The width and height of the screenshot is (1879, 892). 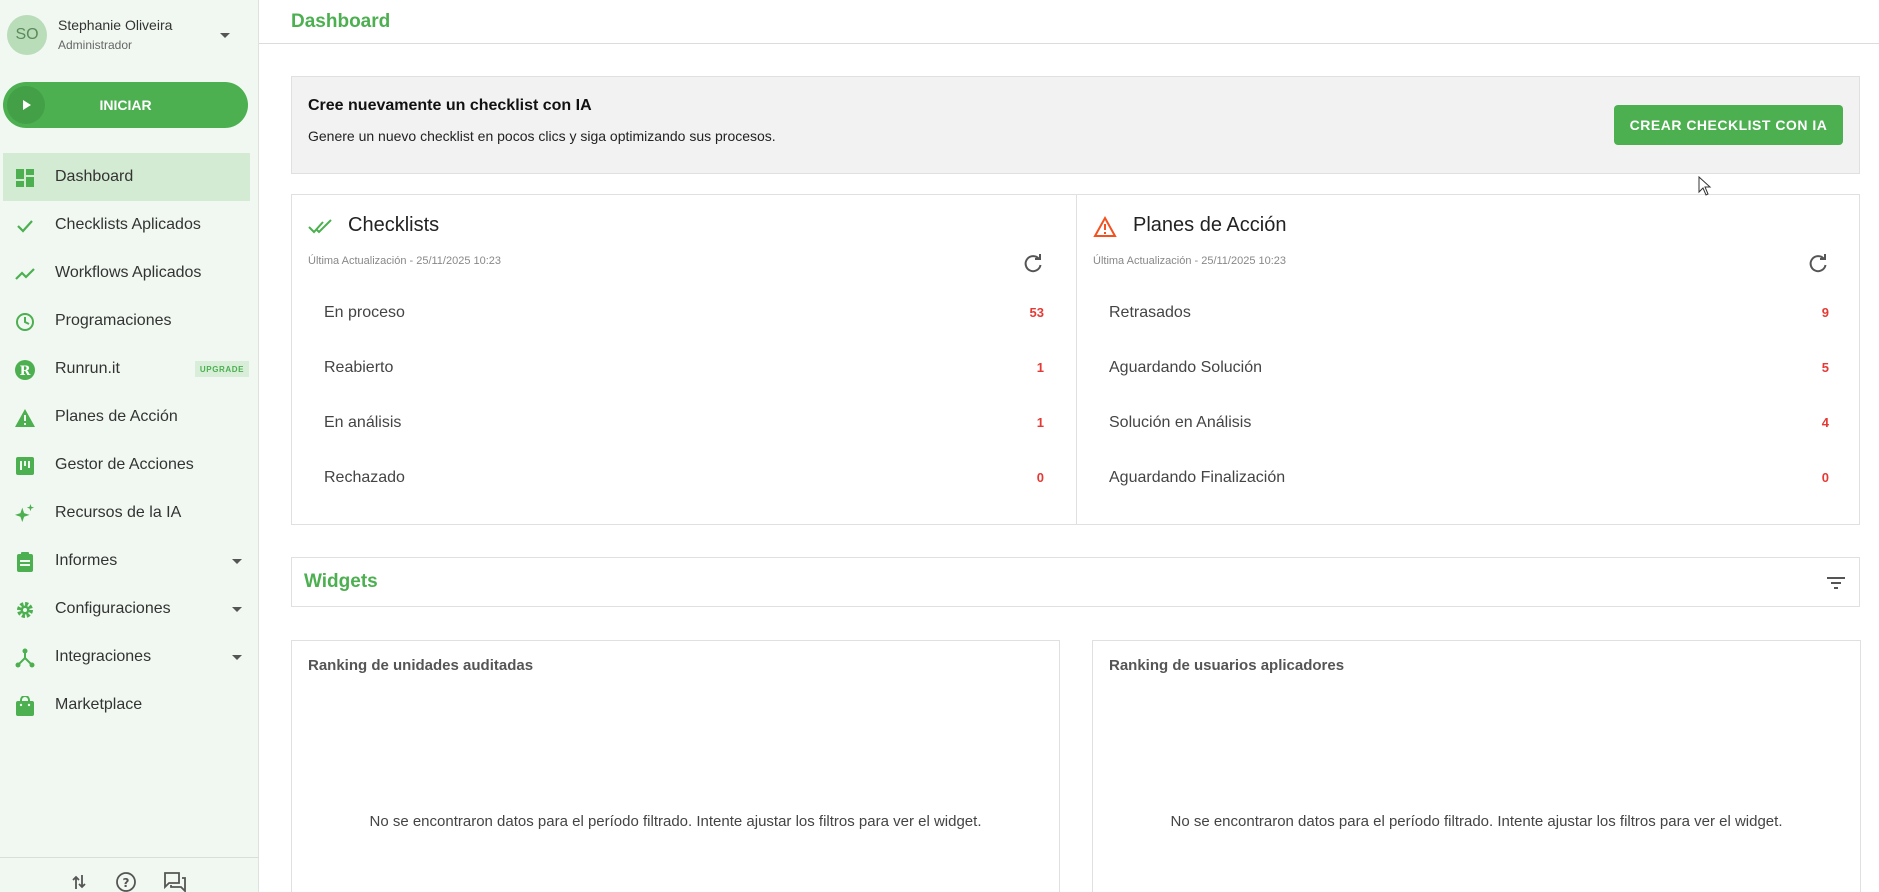 I want to click on stat-label: Reabierto, so click(x=359, y=367).